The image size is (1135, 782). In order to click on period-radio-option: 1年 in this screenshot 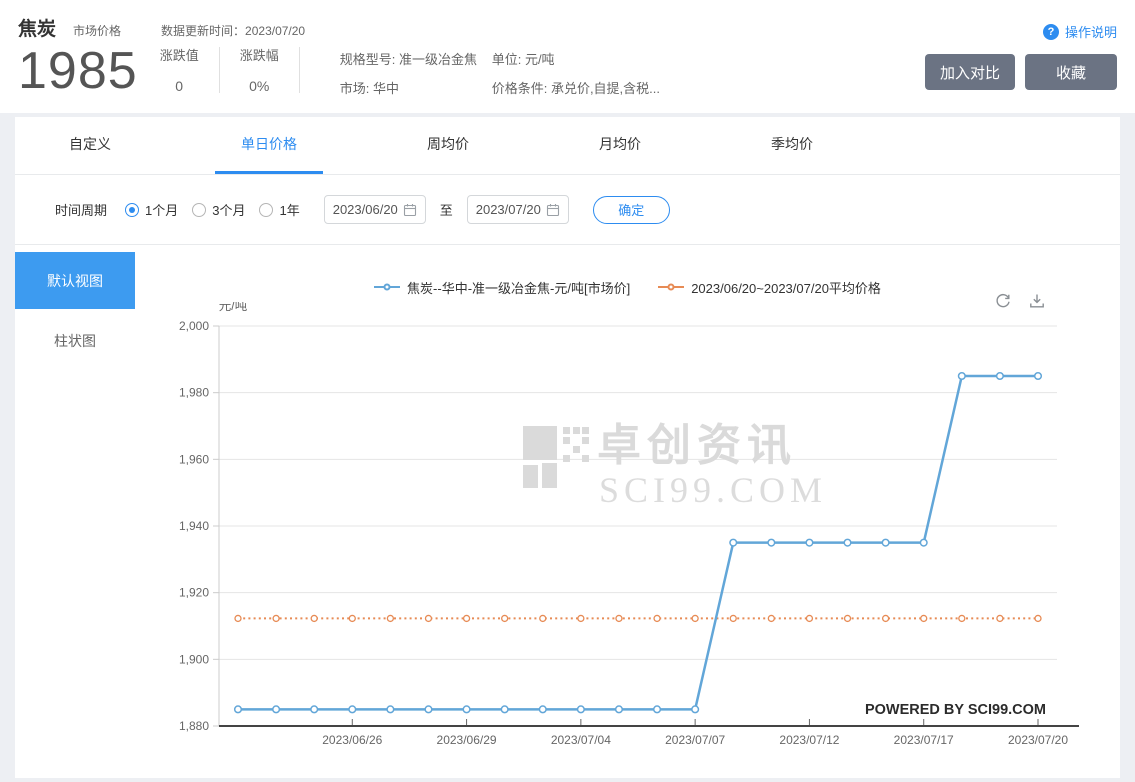, I will do `click(279, 209)`.